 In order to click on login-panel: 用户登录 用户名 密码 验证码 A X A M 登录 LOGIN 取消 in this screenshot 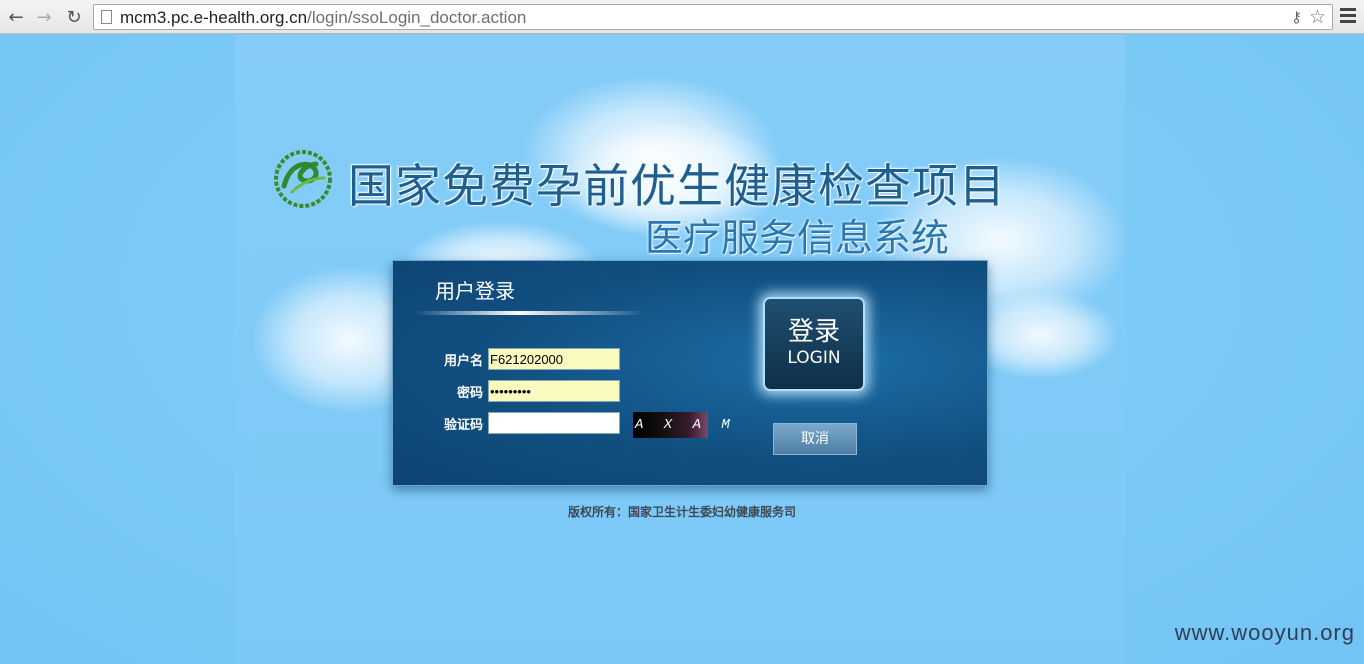, I will do `click(690, 373)`.